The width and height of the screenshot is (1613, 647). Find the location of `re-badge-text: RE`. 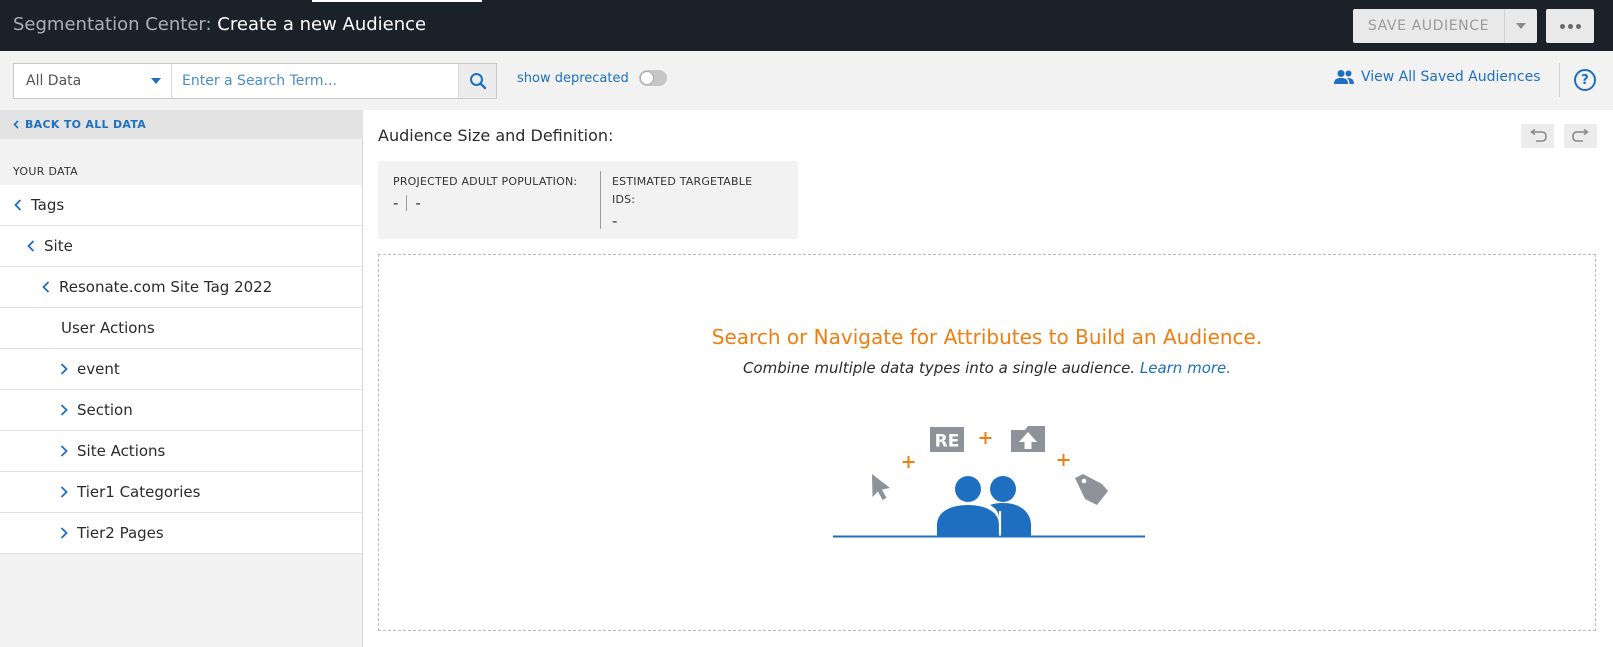

re-badge-text: RE is located at coordinates (947, 442).